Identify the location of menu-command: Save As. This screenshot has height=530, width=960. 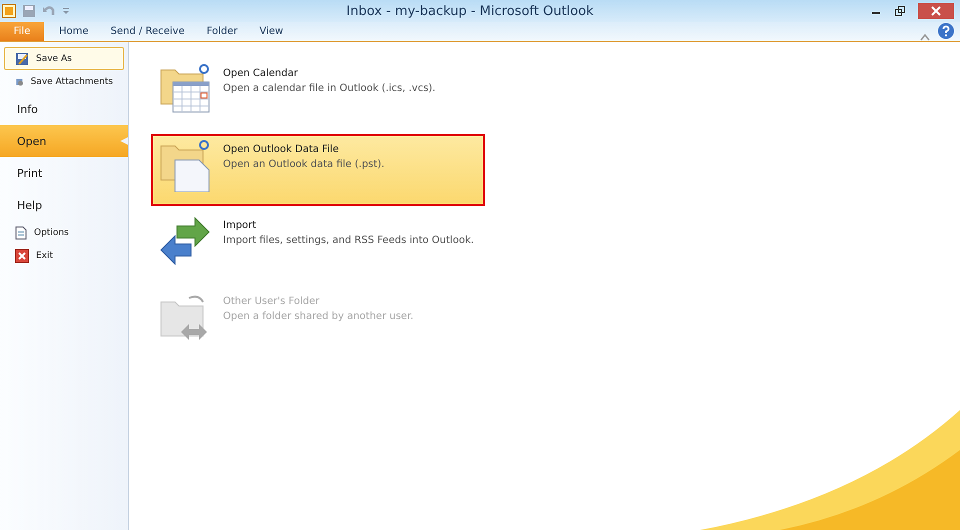
(64, 58).